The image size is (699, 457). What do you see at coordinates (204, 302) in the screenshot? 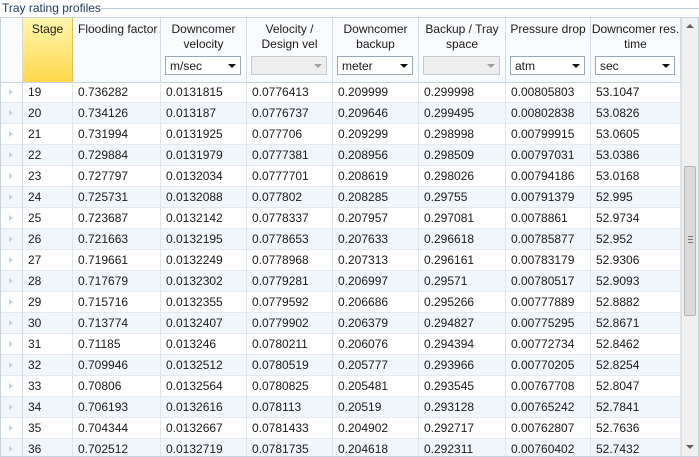
I see `cell-downcomer-velocity: 0.0132355` at bounding box center [204, 302].